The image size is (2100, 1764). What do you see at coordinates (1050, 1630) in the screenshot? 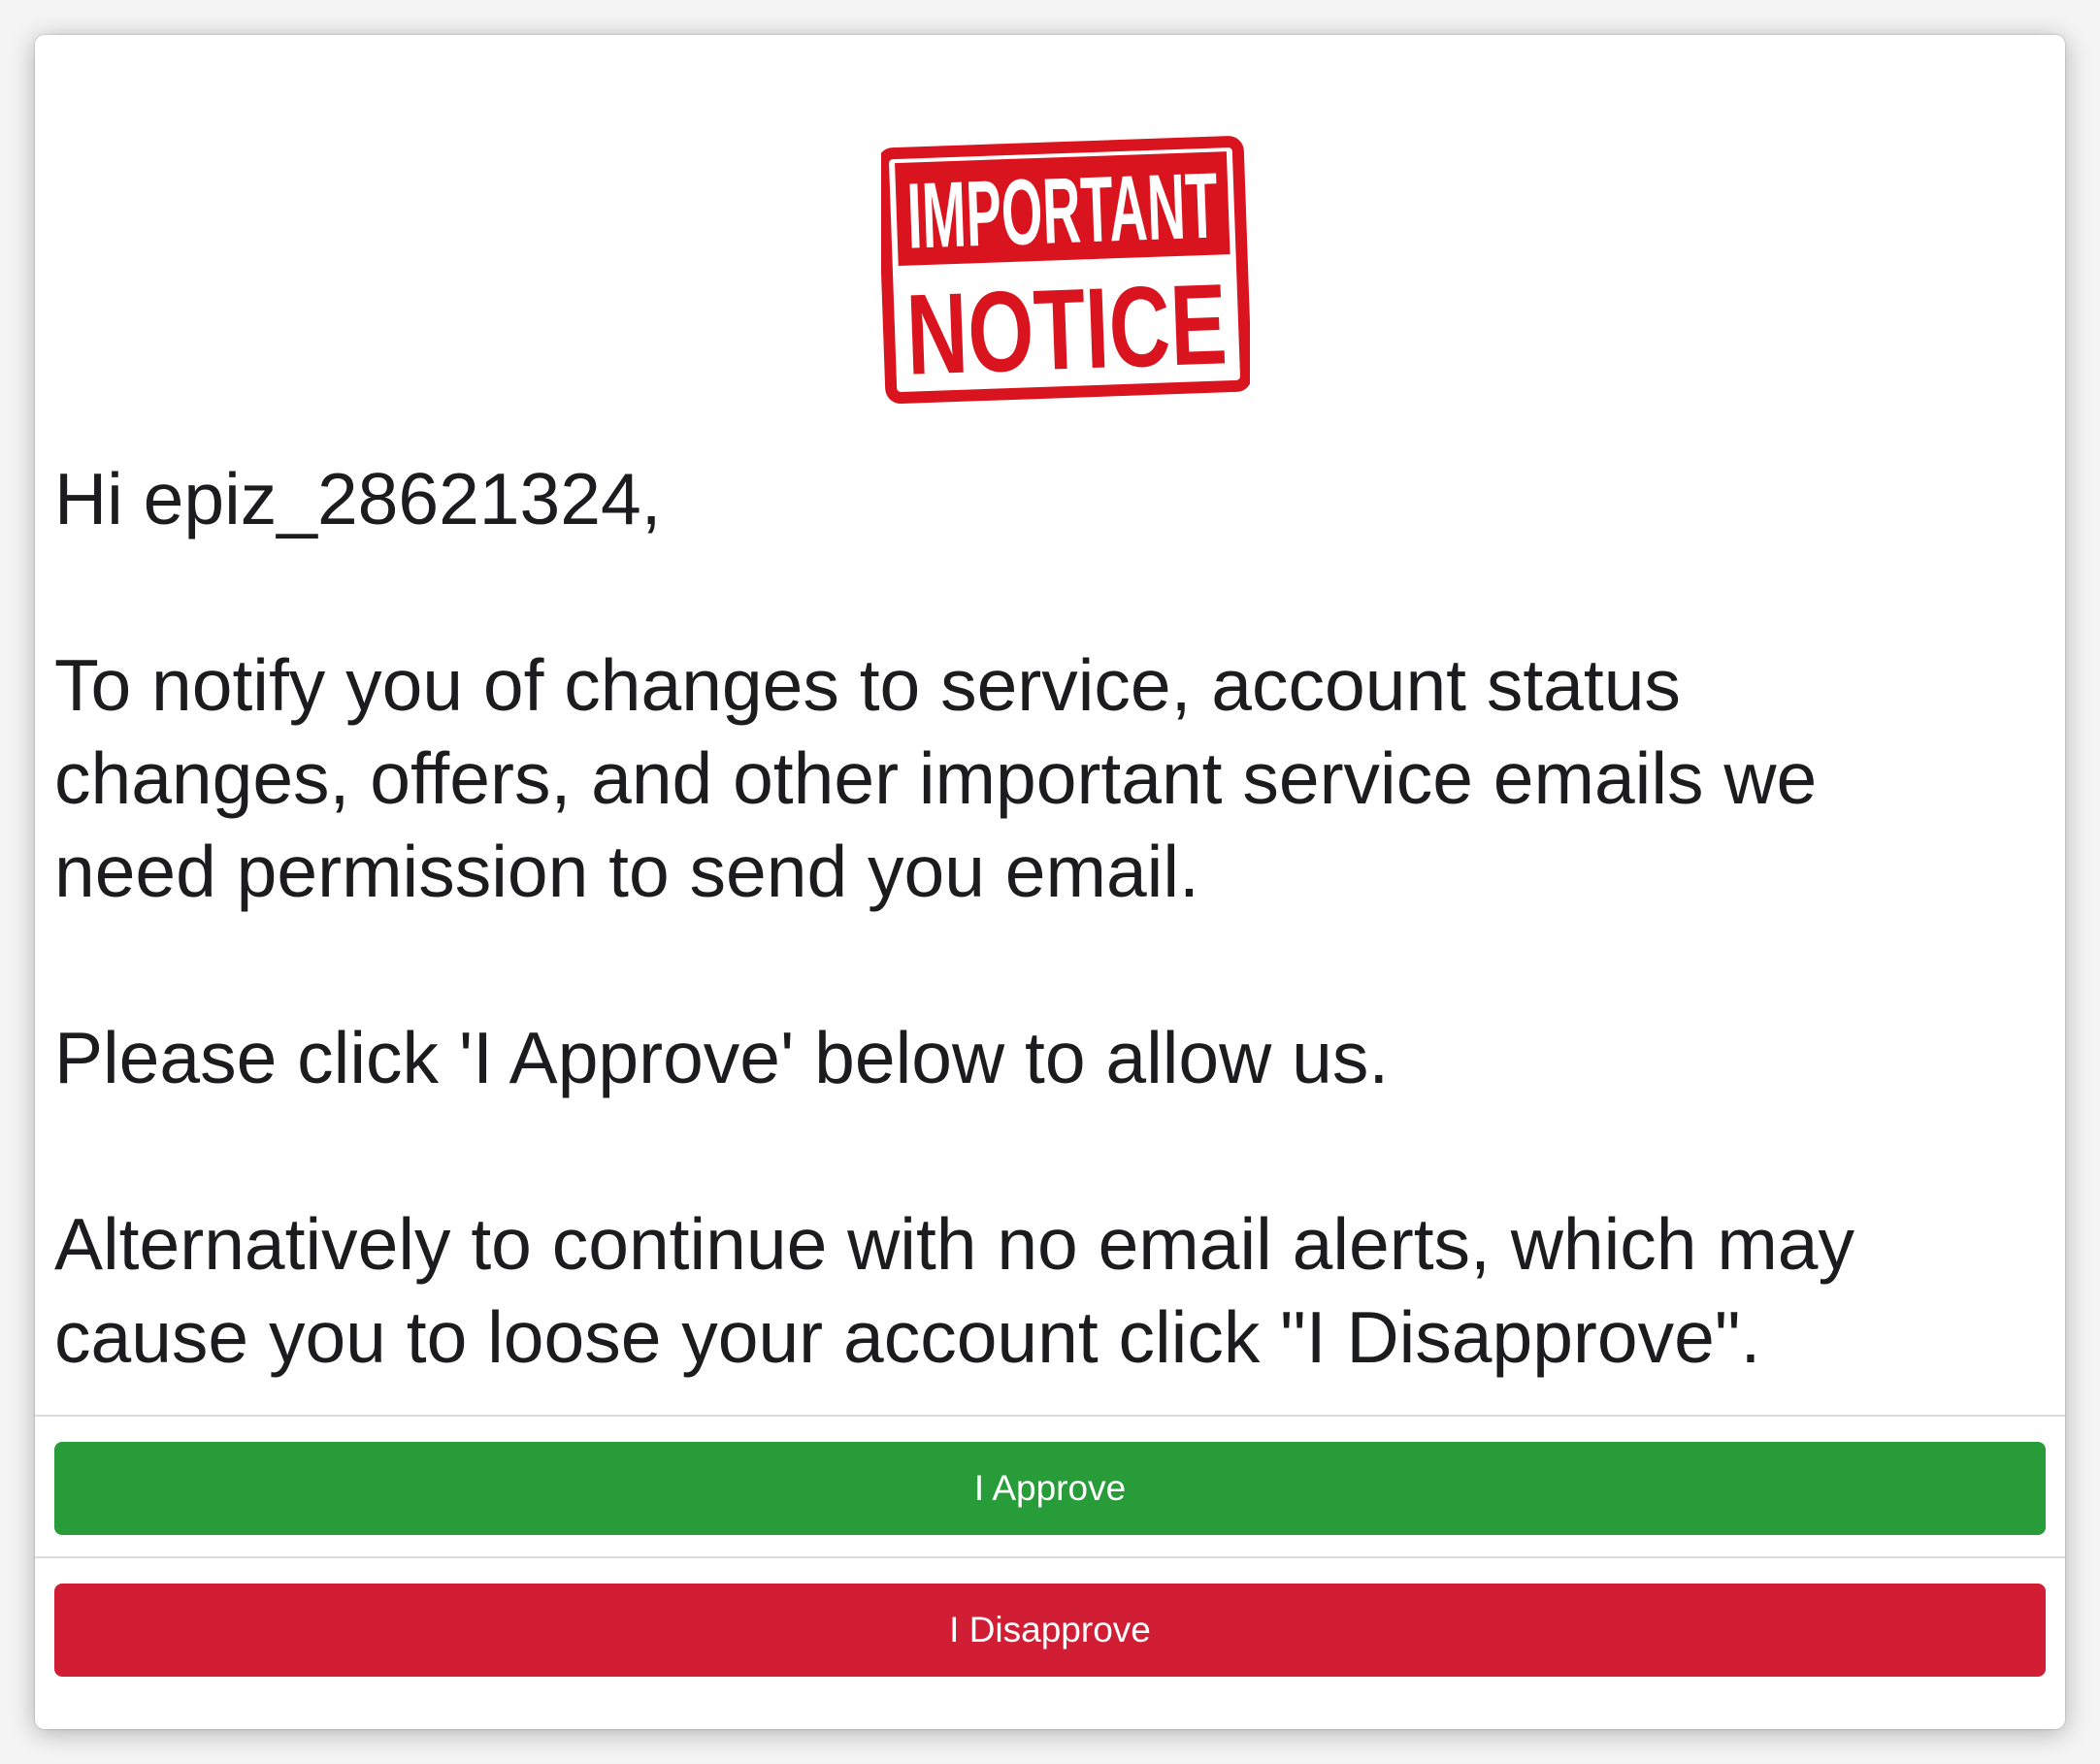
I see `disapprove-button: I Disapprove` at bounding box center [1050, 1630].